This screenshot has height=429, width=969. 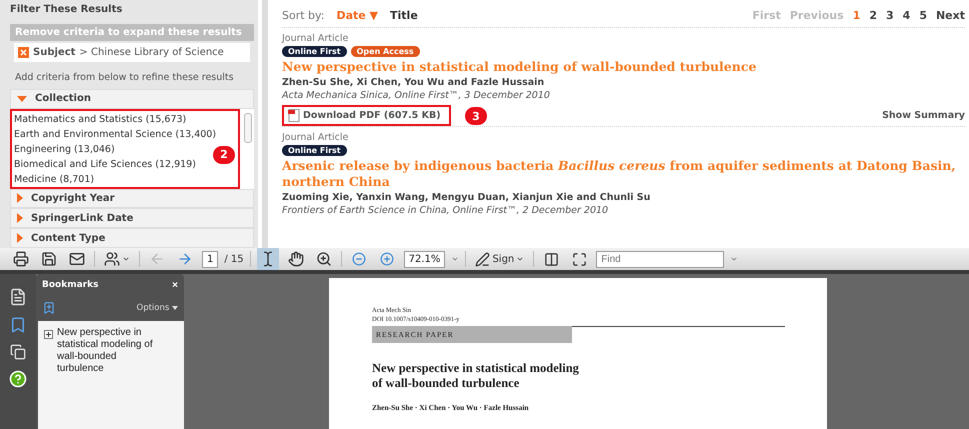 What do you see at coordinates (210, 259) in the screenshot?
I see `page-number-field: 1` at bounding box center [210, 259].